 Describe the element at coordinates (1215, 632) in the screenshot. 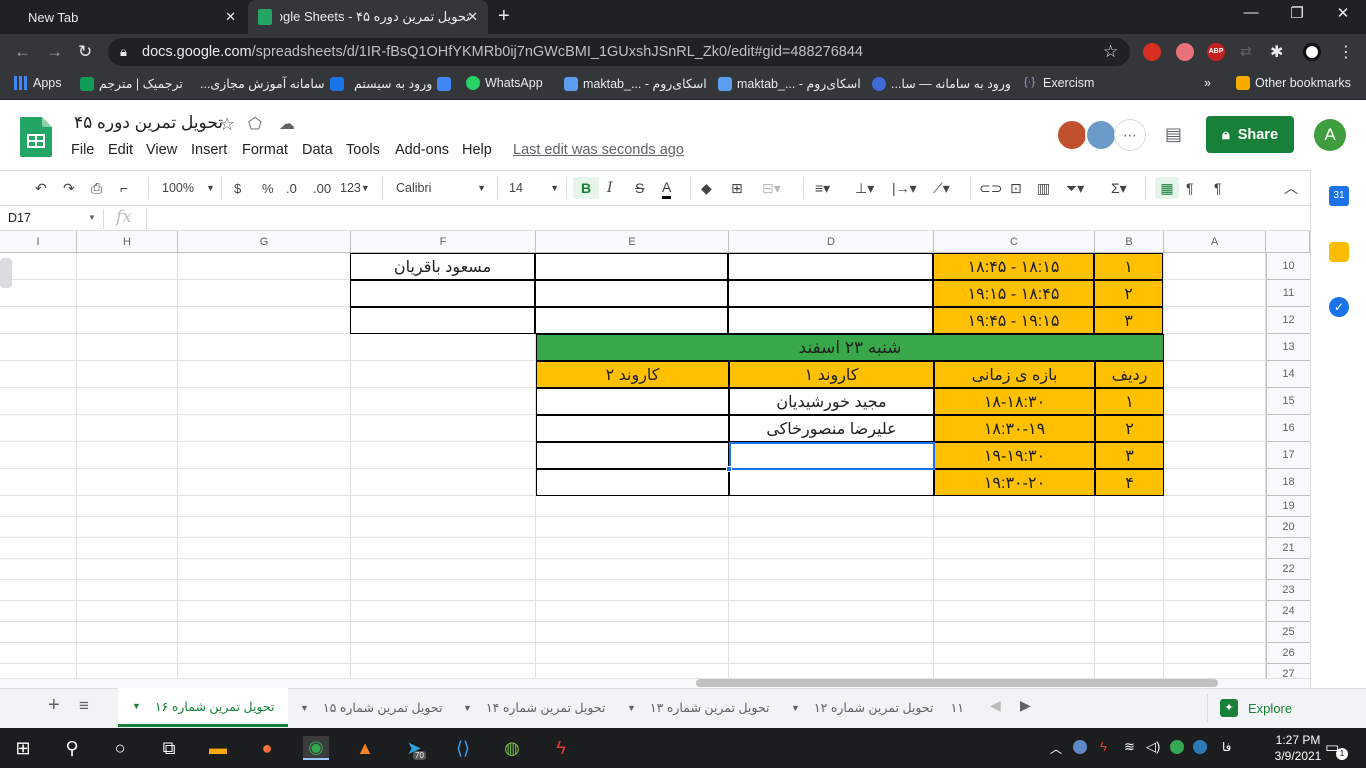

I see `cell-A25` at that location.